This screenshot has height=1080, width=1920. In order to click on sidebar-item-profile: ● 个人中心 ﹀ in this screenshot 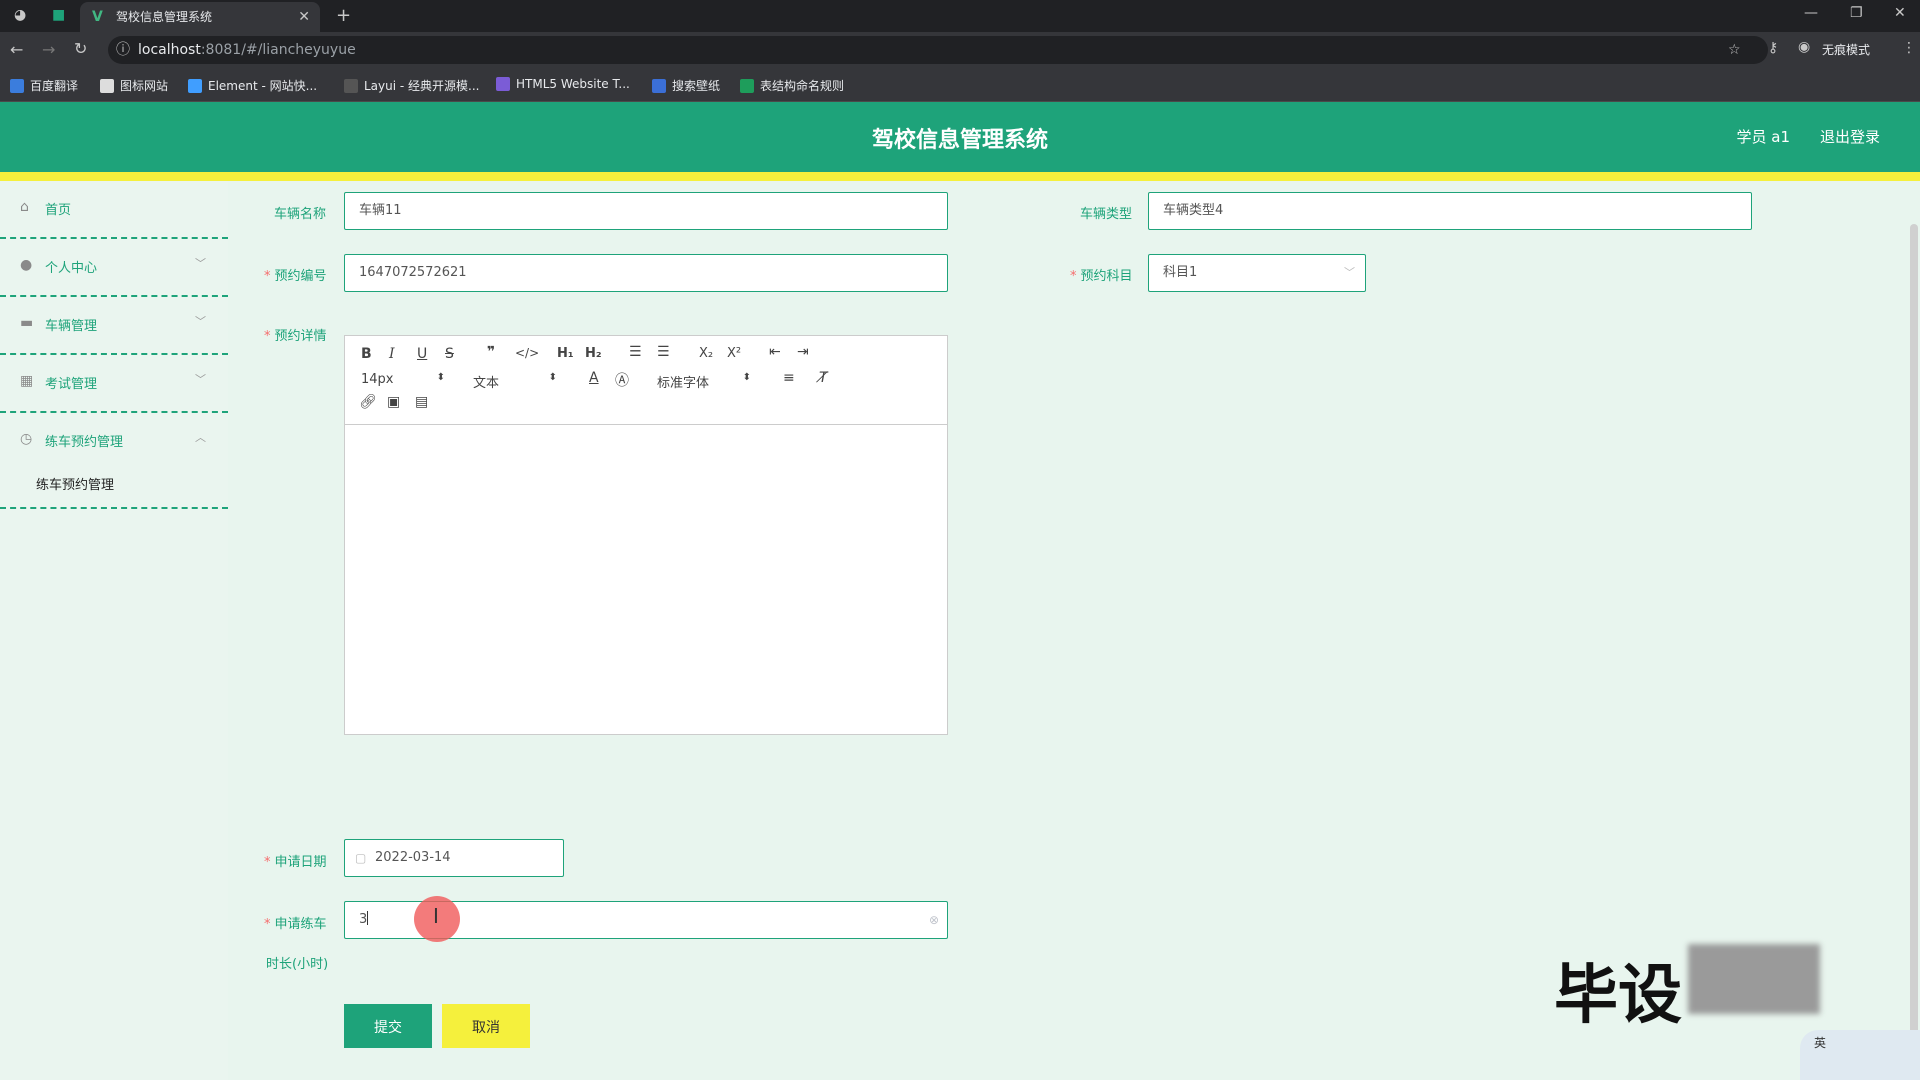, I will do `click(114, 268)`.